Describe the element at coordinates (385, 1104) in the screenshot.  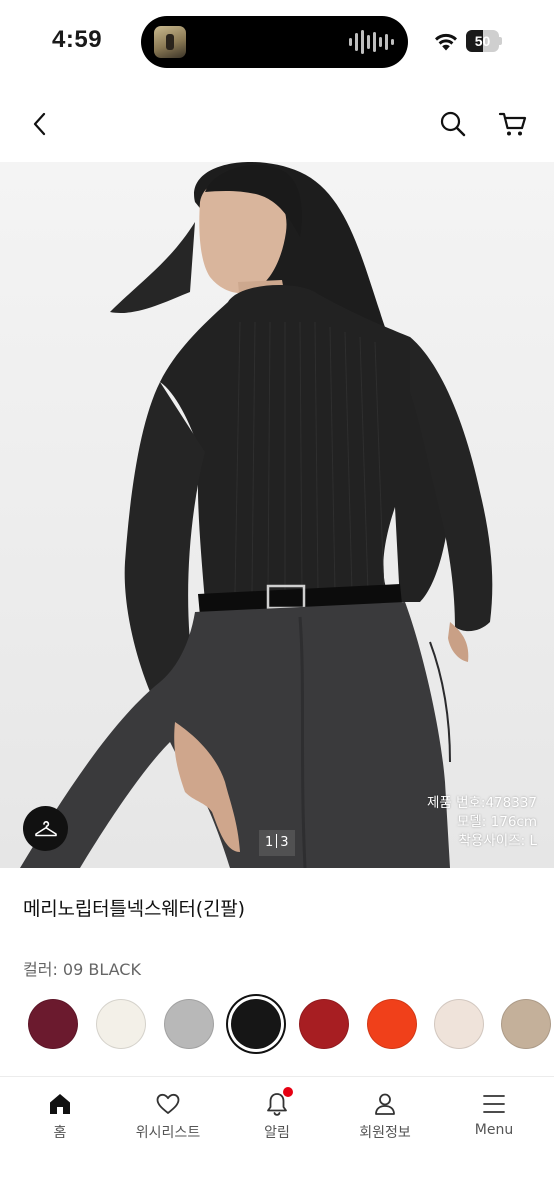
I see `user-icon` at that location.